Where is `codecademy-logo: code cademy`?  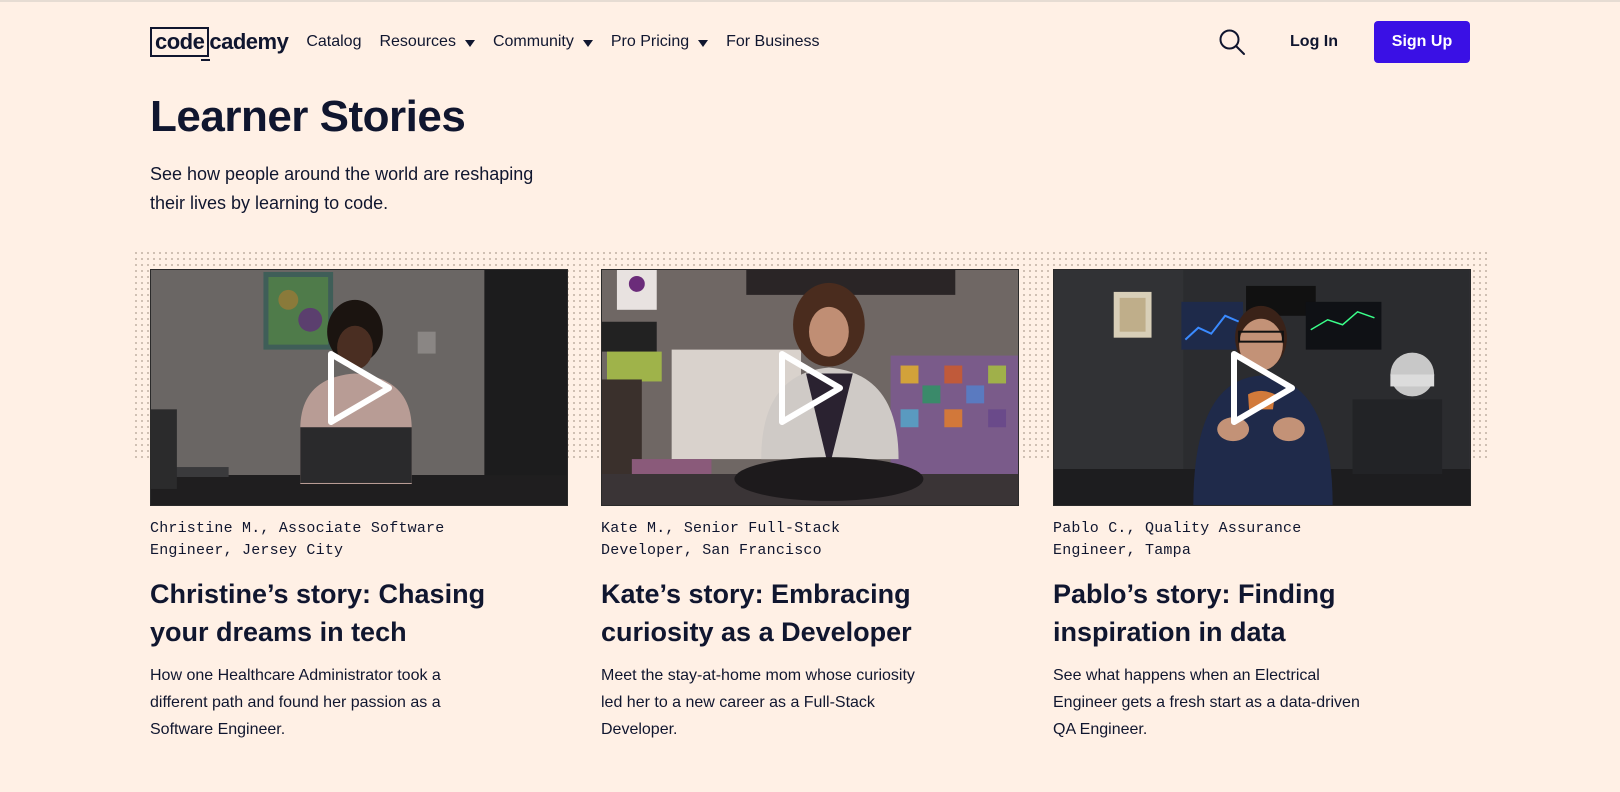
codecademy-logo: code cademy is located at coordinates (219, 44).